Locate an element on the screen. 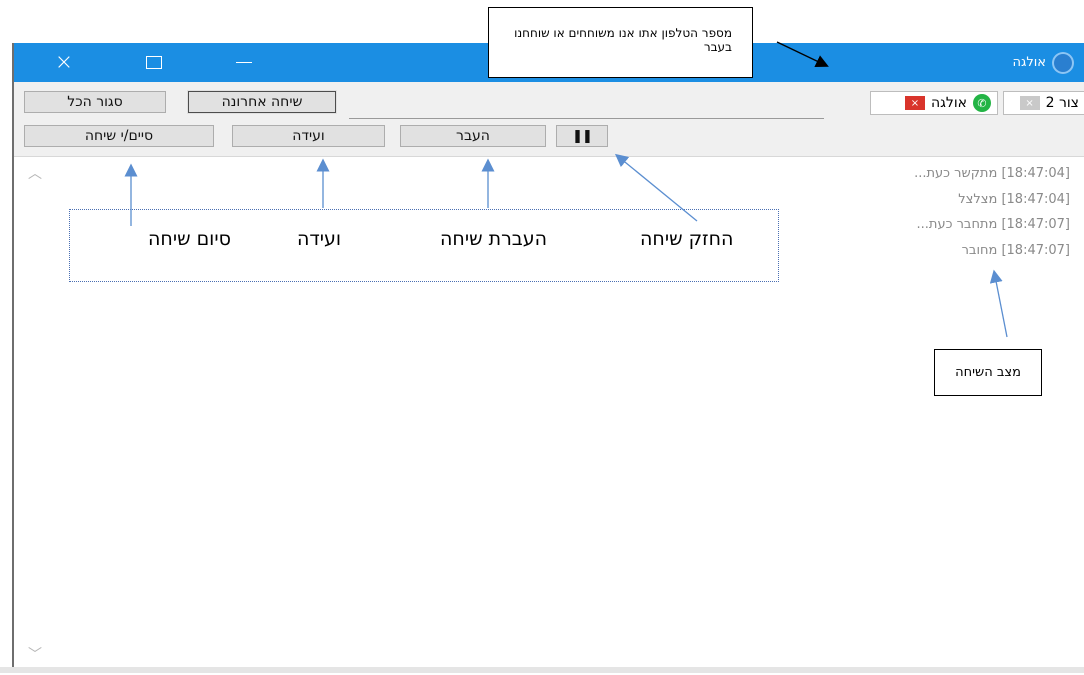 The height and width of the screenshot is (675, 1084). arrow-phone is located at coordinates (802, 54).